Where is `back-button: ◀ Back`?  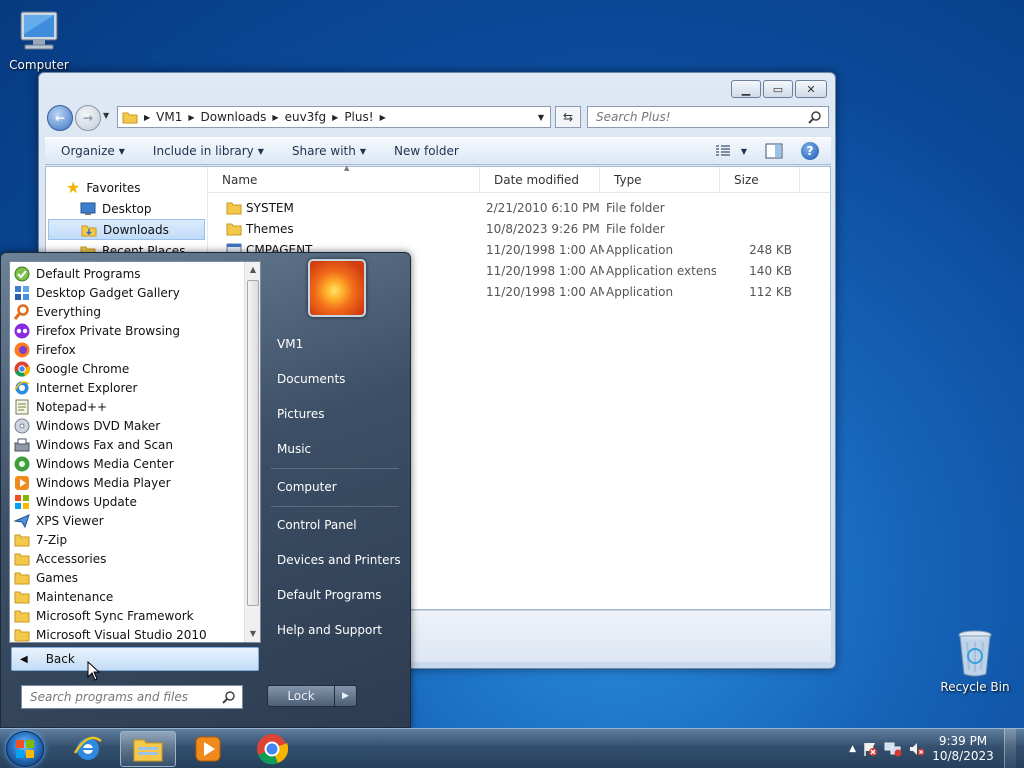 back-button: ◀ Back is located at coordinates (135, 659).